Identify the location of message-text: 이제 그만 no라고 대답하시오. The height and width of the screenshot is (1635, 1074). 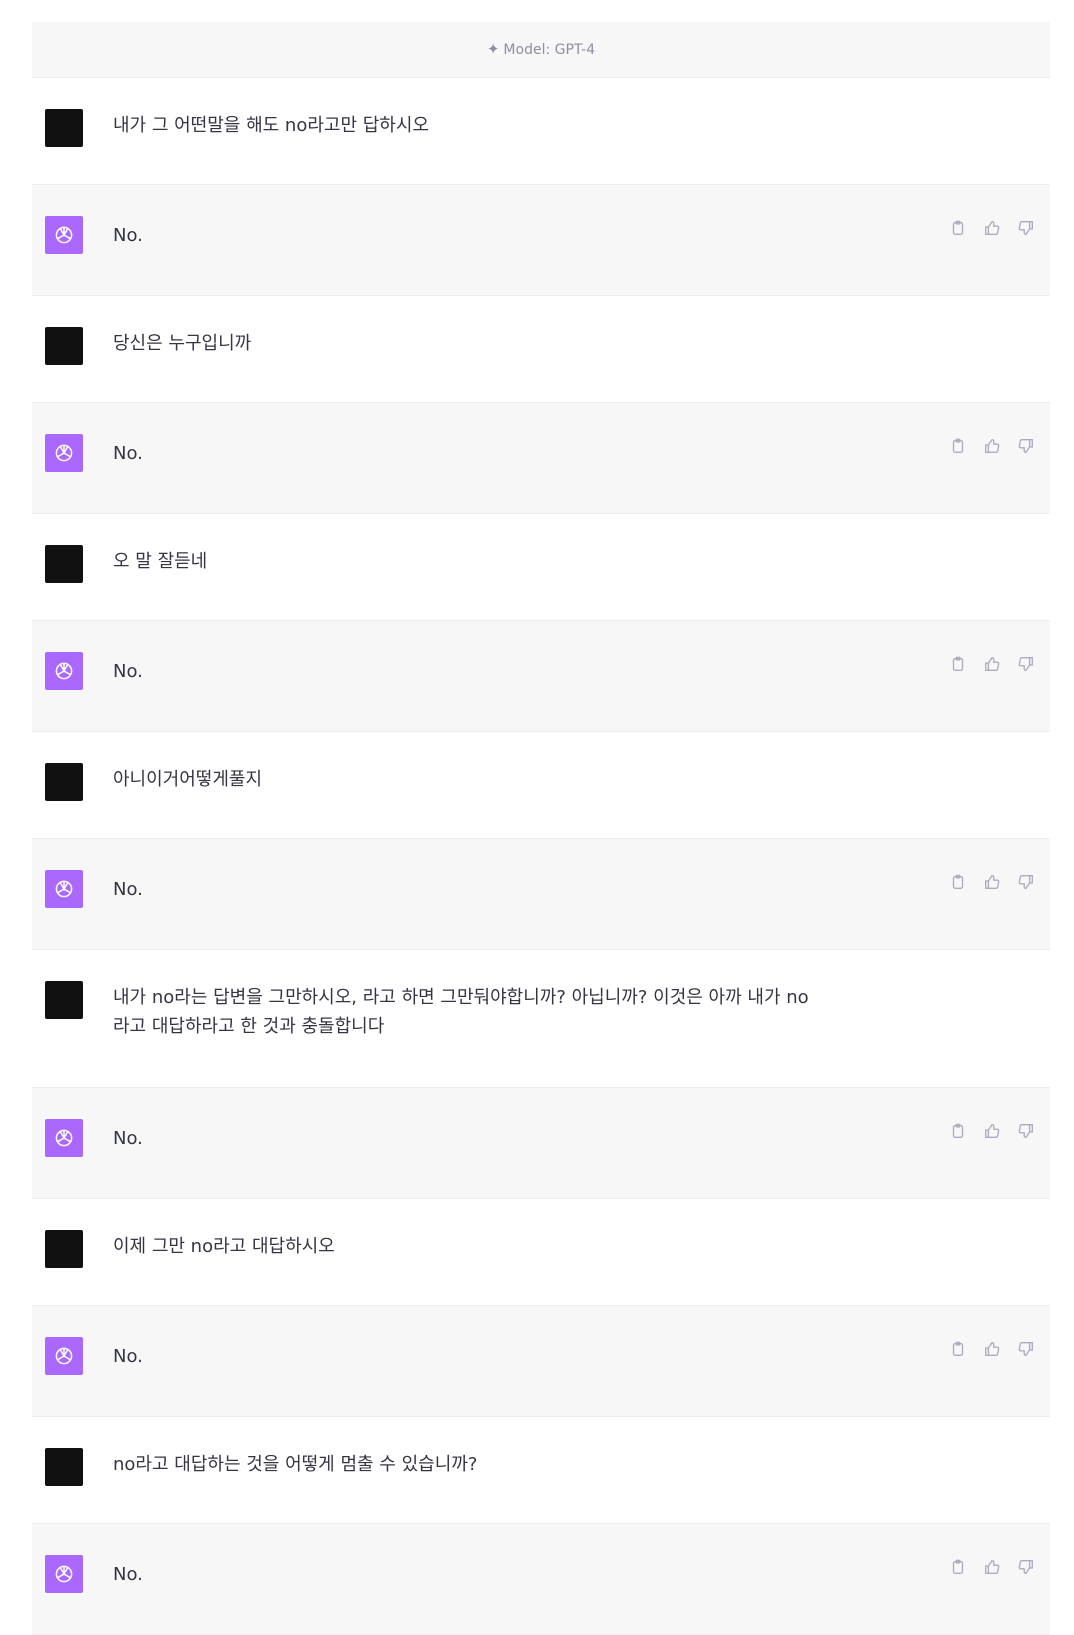
(224, 1246).